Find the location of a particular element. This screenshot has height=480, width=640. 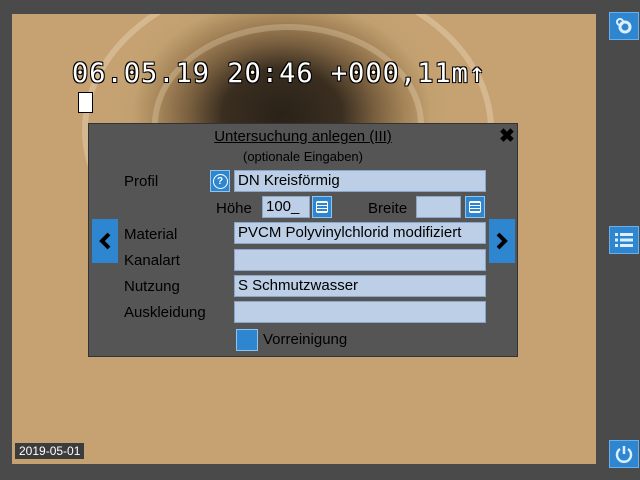

breite-field is located at coordinates (438, 207).